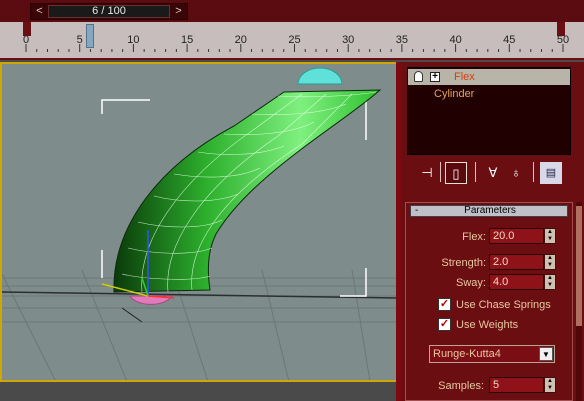  I want to click on flex-label: Flex:, so click(474, 237).